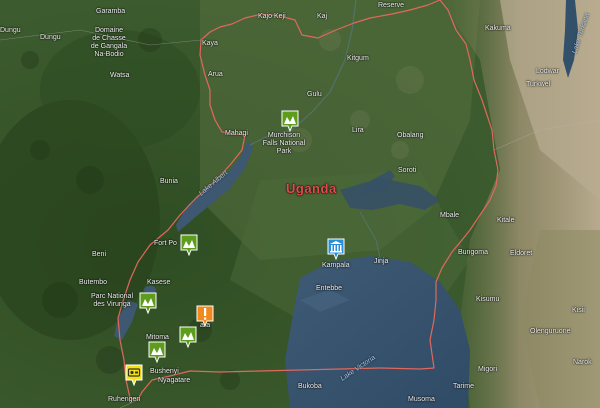 The image size is (600, 408). I want to click on place-nyagatare: Nyagatare, so click(174, 380).